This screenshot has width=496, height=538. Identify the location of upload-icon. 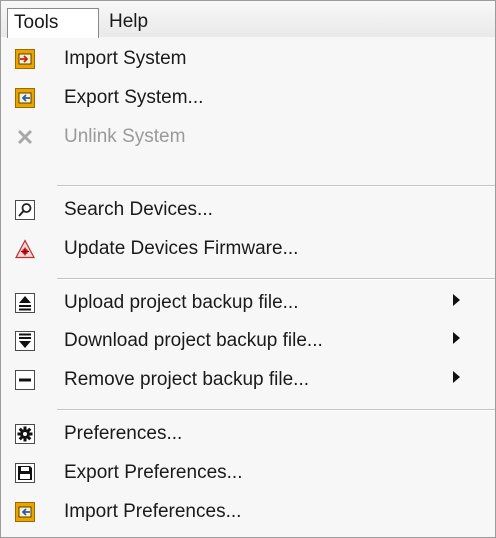
(25, 303).